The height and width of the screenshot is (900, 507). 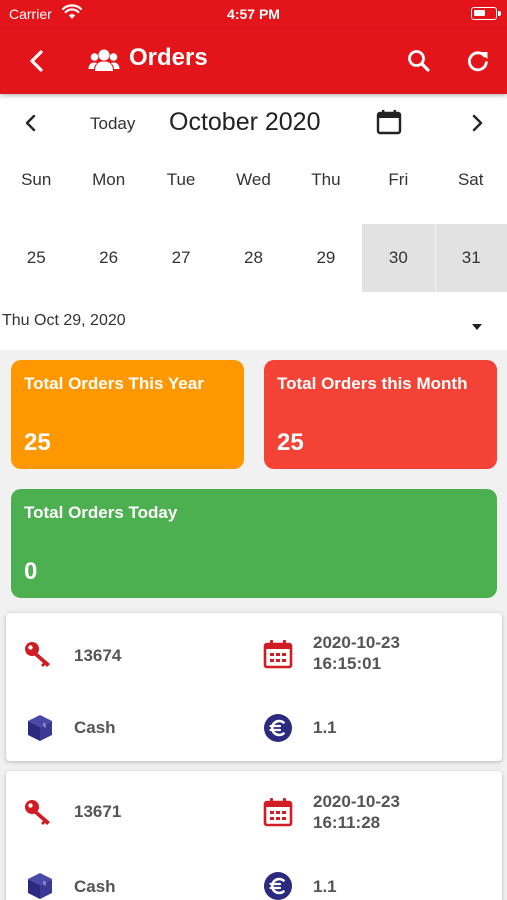 What do you see at coordinates (347, 663) in the screenshot?
I see `order-time: 16:15:01` at bounding box center [347, 663].